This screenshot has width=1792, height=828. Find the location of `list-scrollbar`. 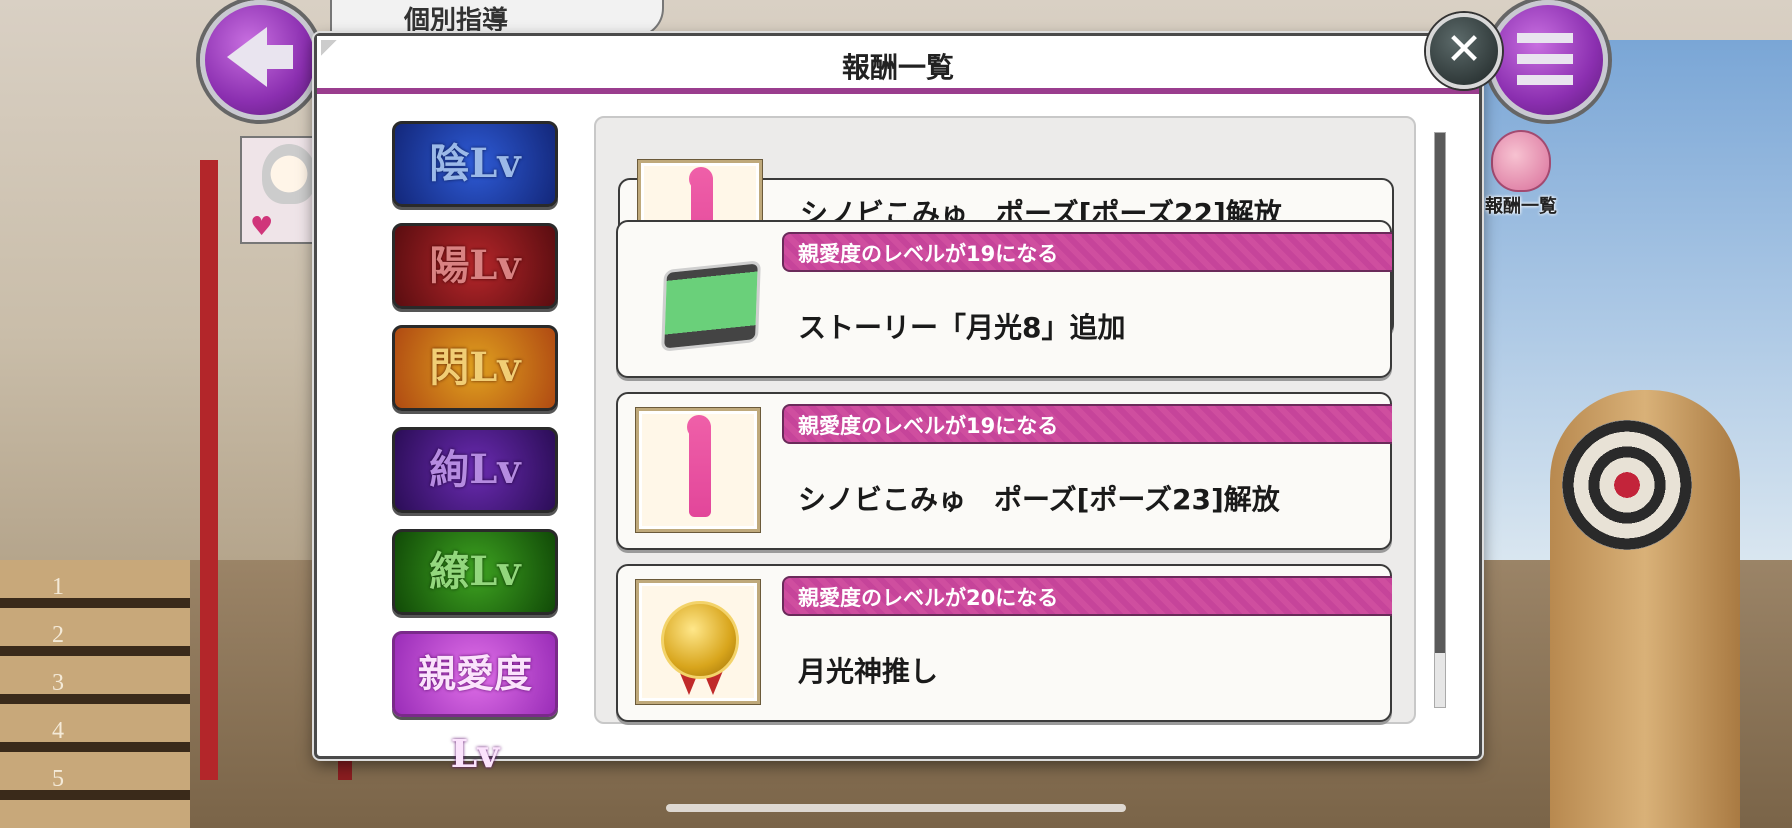

list-scrollbar is located at coordinates (1440, 420).